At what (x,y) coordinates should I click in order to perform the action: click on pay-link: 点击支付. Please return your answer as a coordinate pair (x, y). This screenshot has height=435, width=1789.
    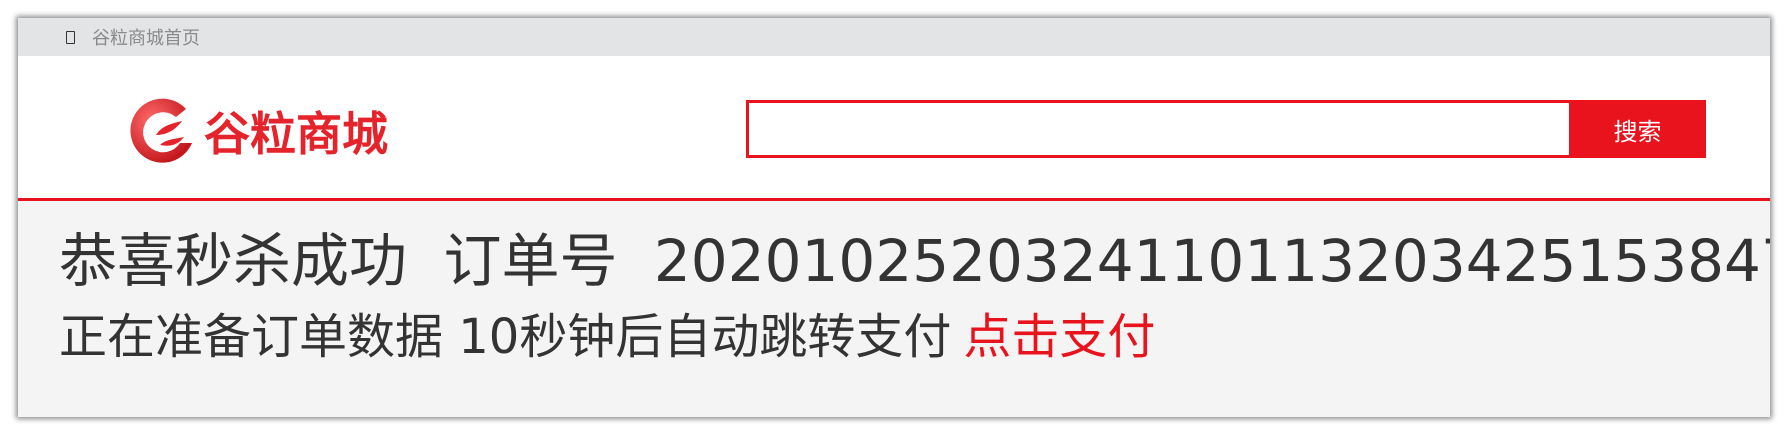
    Looking at the image, I should click on (1059, 337).